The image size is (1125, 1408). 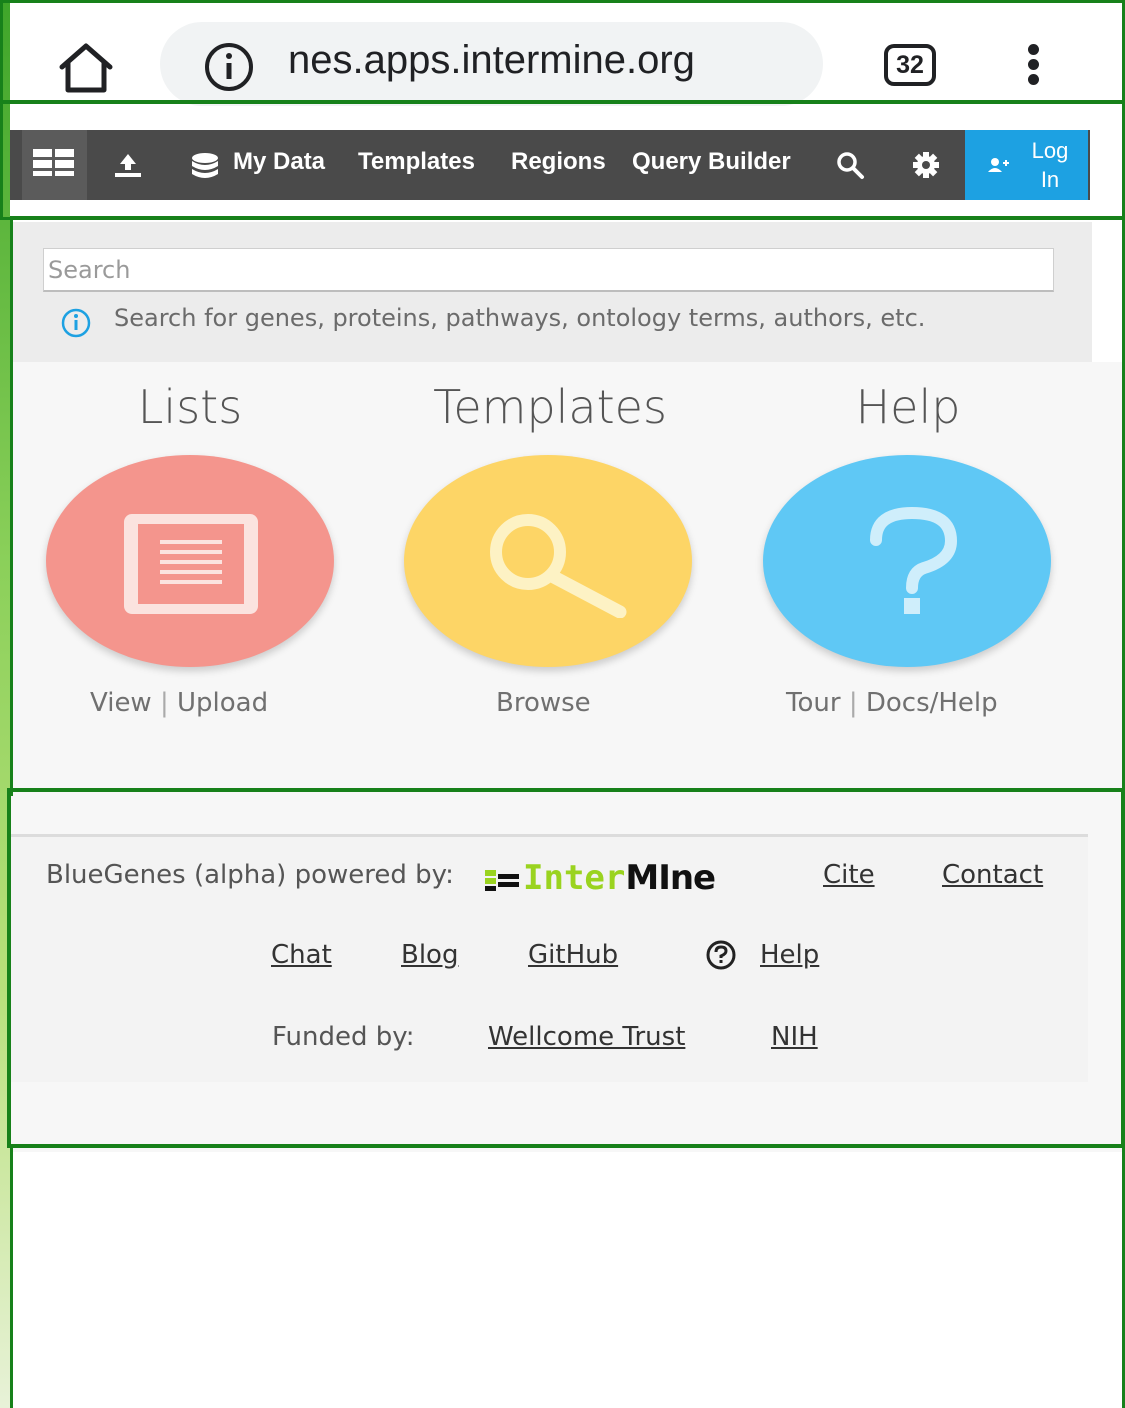 What do you see at coordinates (722, 957) in the screenshot?
I see `help-circle-icon` at bounding box center [722, 957].